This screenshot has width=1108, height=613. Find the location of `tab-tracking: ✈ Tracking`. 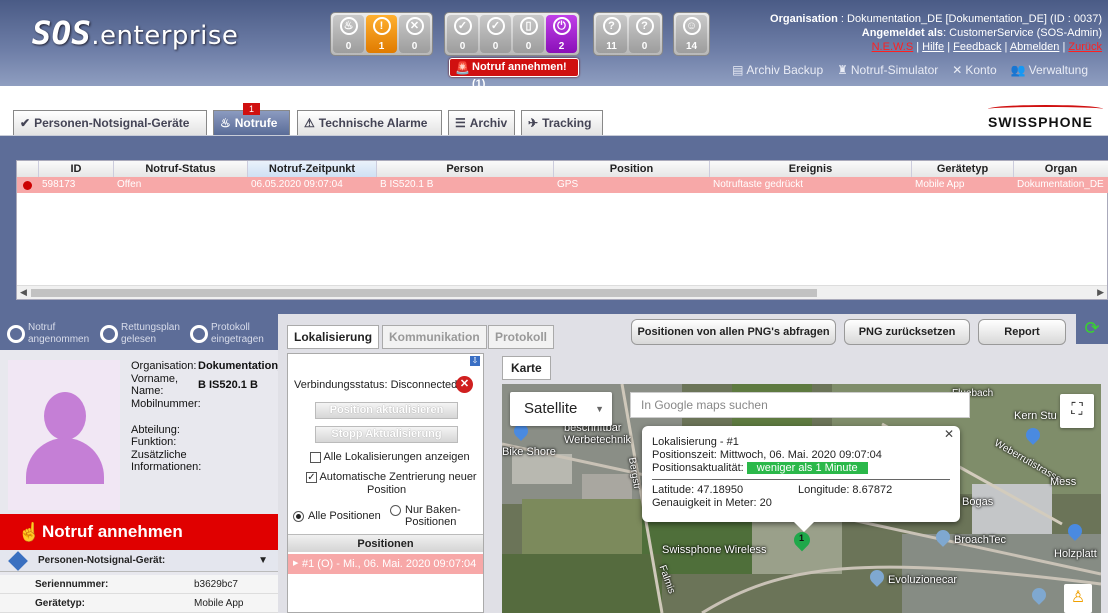

tab-tracking: ✈ Tracking is located at coordinates (562, 122).